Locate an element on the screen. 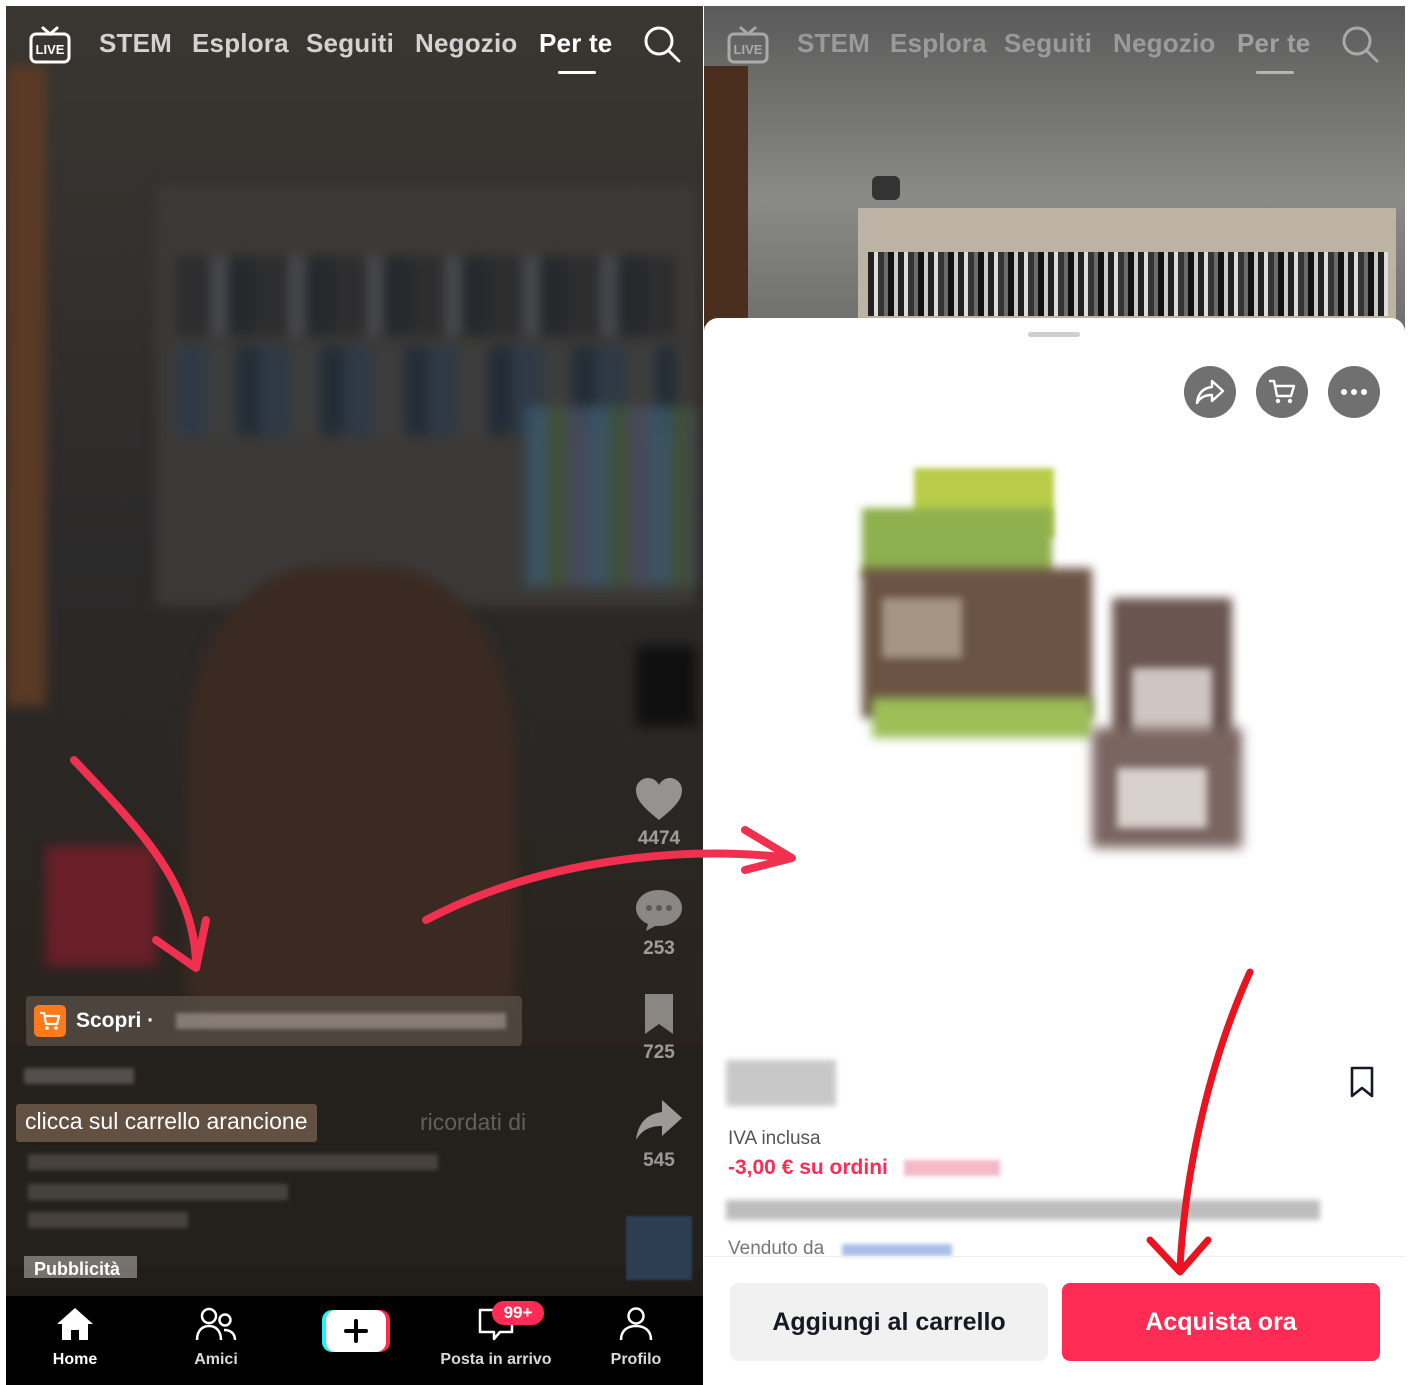 This screenshot has width=1411, height=1385. profile-icon is located at coordinates (636, 1324).